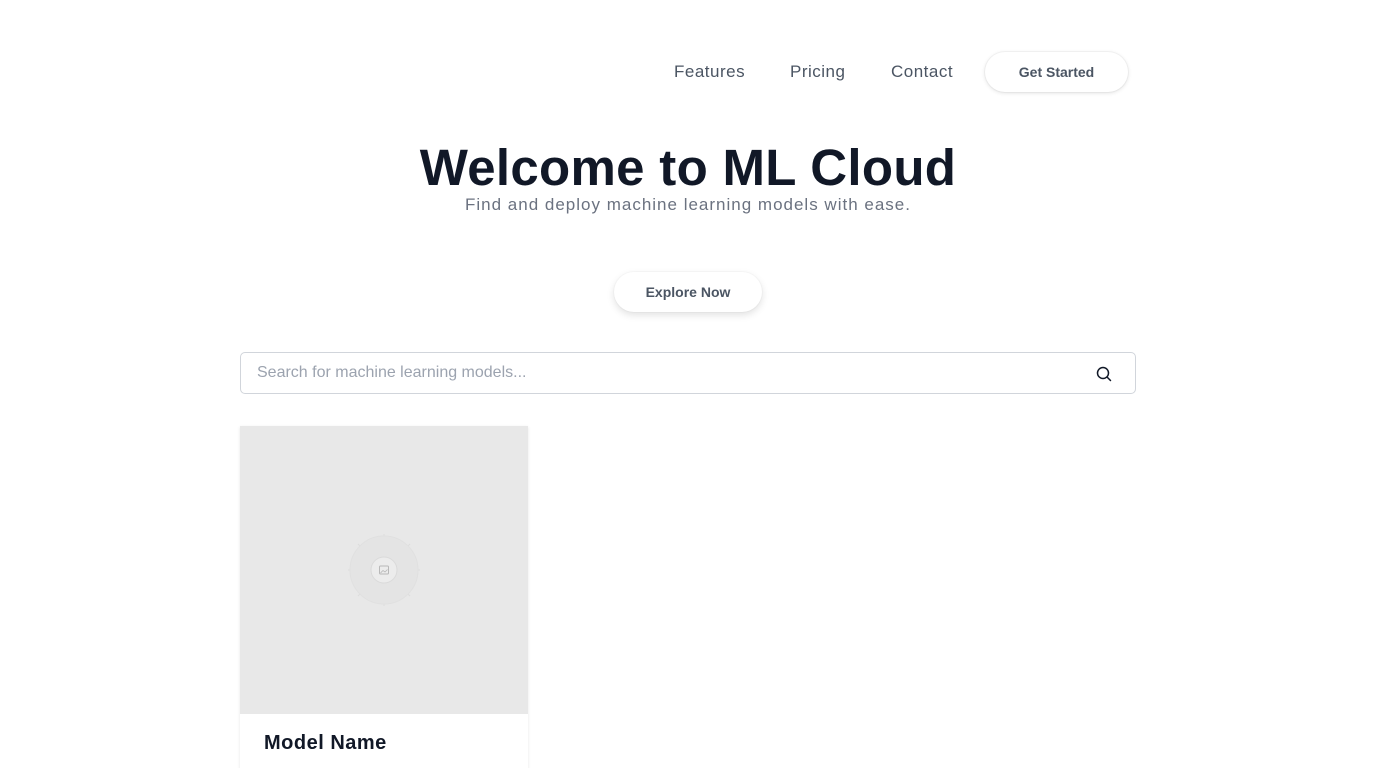 This screenshot has width=1376, height=768. I want to click on nav-link-contact: Contact, so click(922, 72).